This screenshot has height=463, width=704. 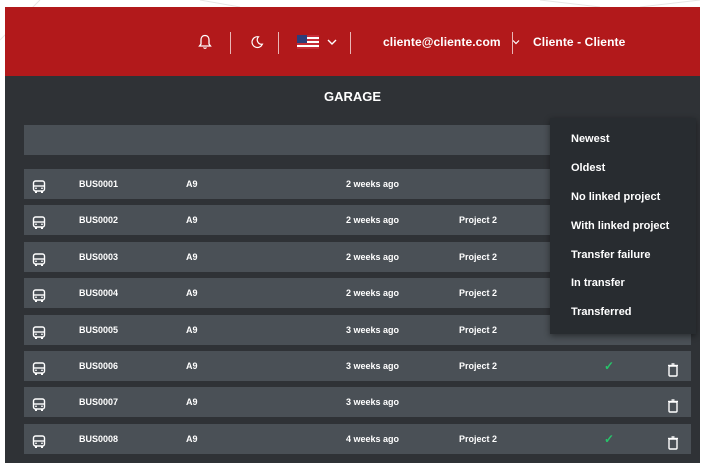 I want to click on vehicle-id: BUS0002, so click(x=99, y=220).